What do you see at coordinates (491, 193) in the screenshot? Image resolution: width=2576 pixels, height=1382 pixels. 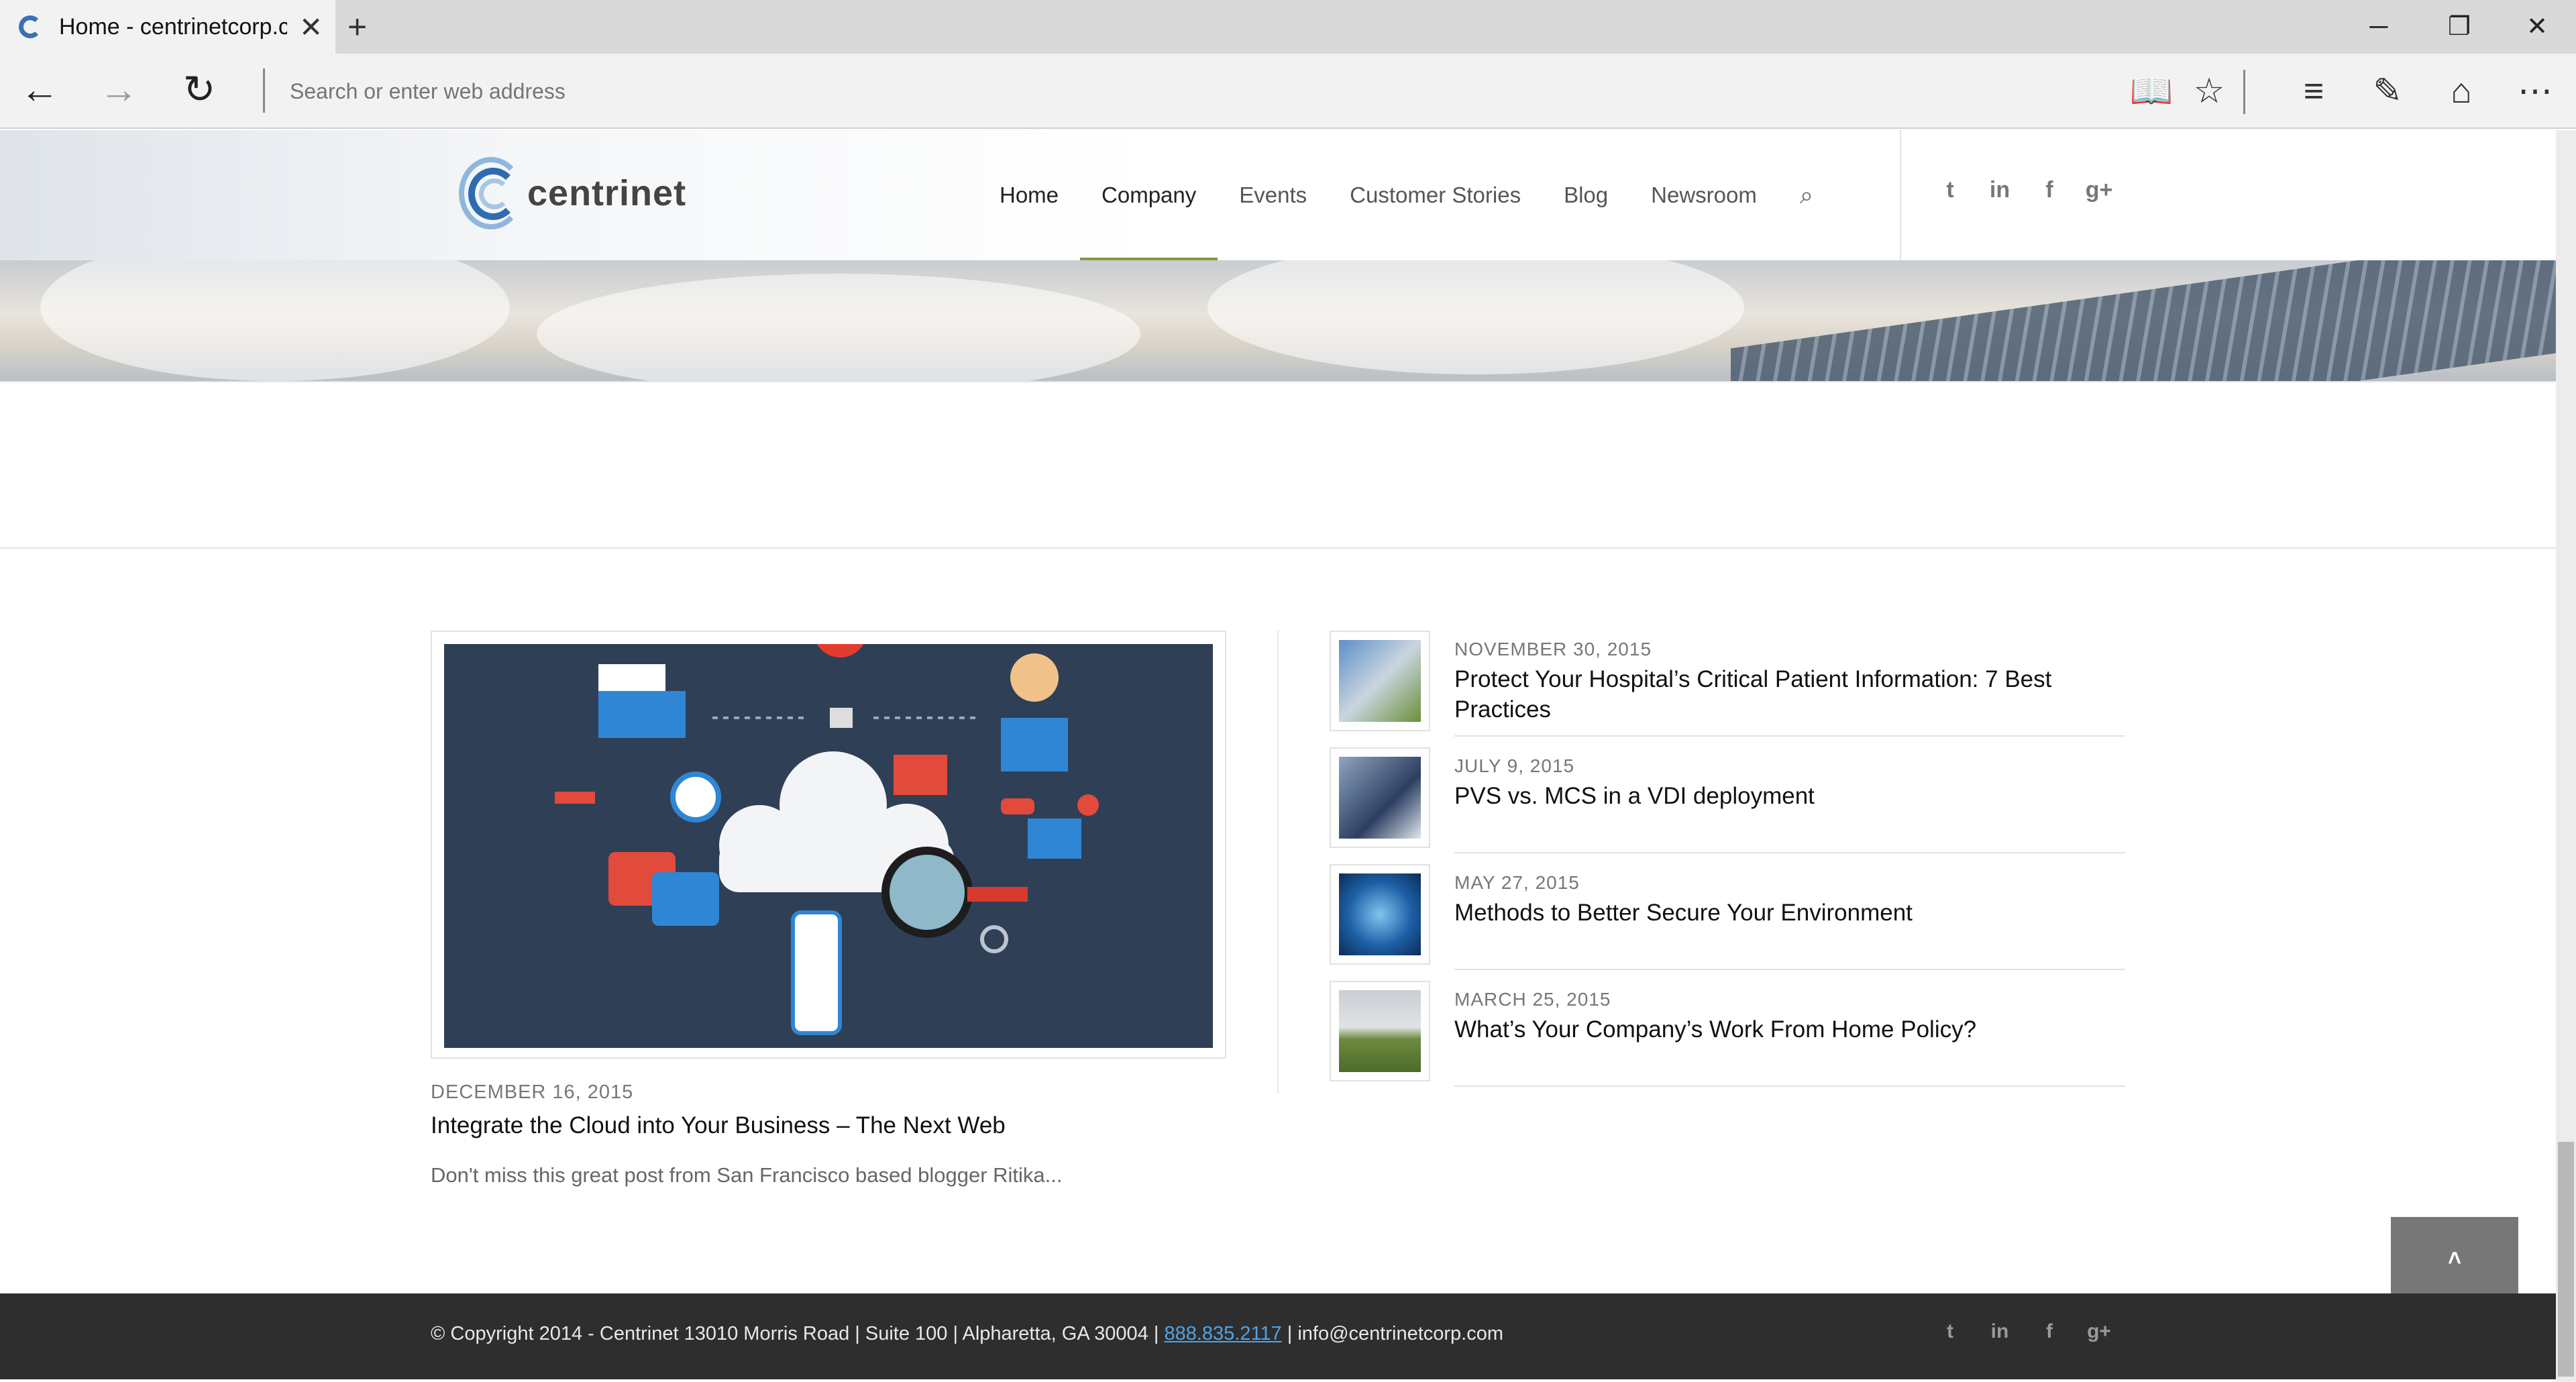 I see `logo-mark-icon` at bounding box center [491, 193].